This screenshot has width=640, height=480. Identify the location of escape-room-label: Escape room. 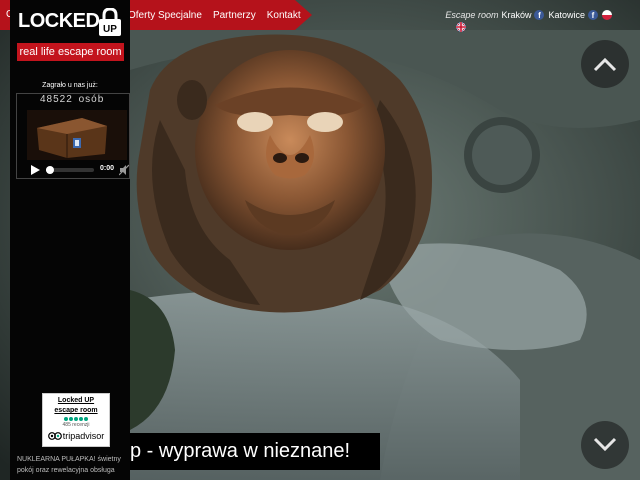
(472, 15).